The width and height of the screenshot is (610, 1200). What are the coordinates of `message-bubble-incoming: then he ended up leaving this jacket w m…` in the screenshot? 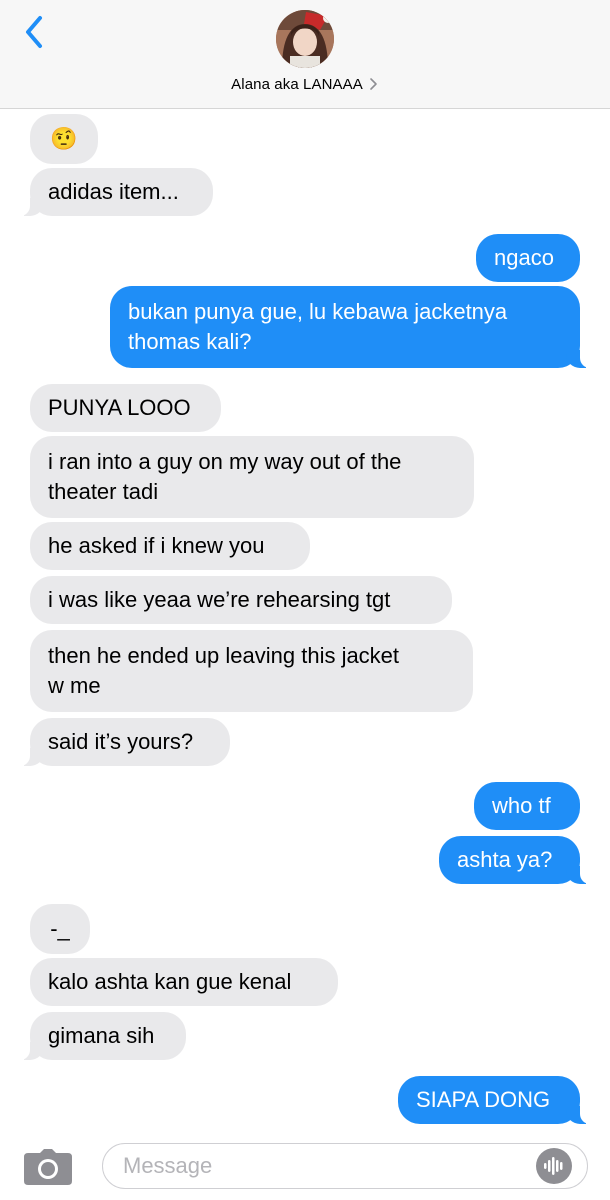 It's located at (251, 671).